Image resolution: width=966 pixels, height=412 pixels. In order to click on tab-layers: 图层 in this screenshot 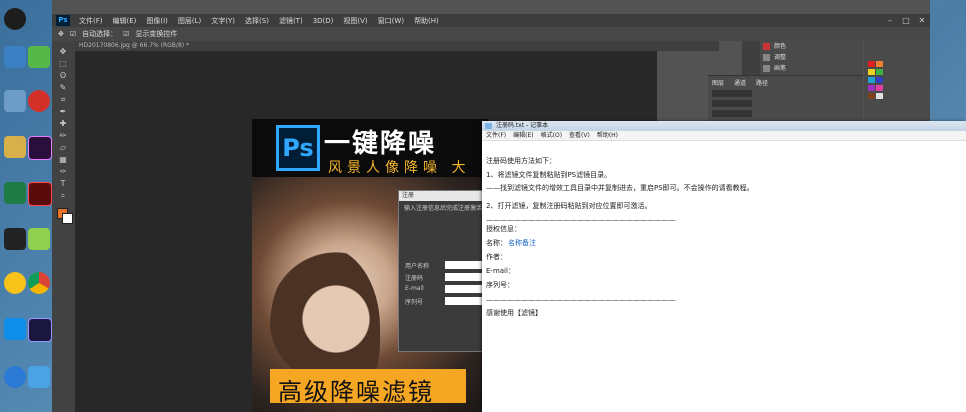, I will do `click(718, 82)`.